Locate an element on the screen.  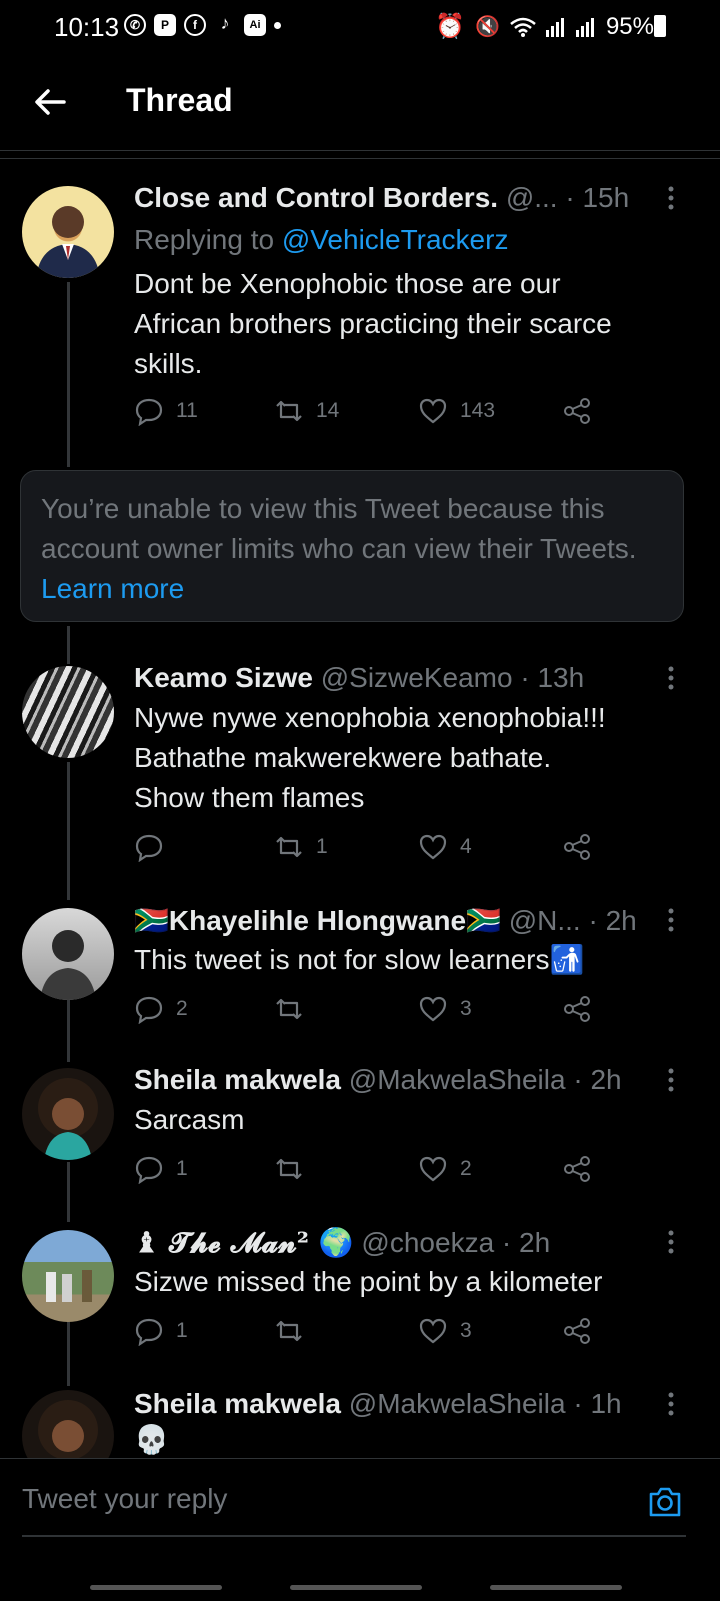
tweet-header: ♝ 𝓣𝓱𝓮 𝓜𝓪𝓷² 🌍 @choekza · 2h is located at coordinates (402, 1243).